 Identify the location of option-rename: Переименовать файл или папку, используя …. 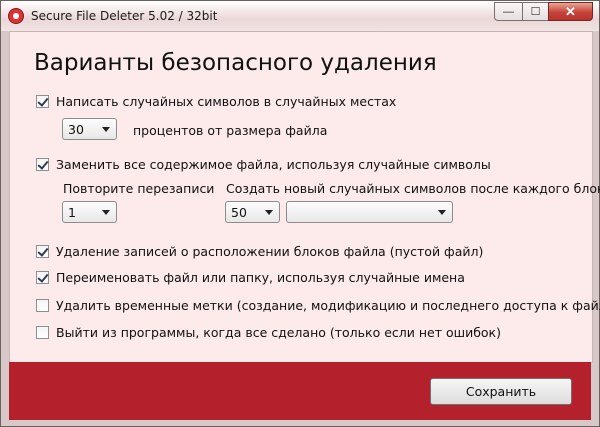
(250, 277).